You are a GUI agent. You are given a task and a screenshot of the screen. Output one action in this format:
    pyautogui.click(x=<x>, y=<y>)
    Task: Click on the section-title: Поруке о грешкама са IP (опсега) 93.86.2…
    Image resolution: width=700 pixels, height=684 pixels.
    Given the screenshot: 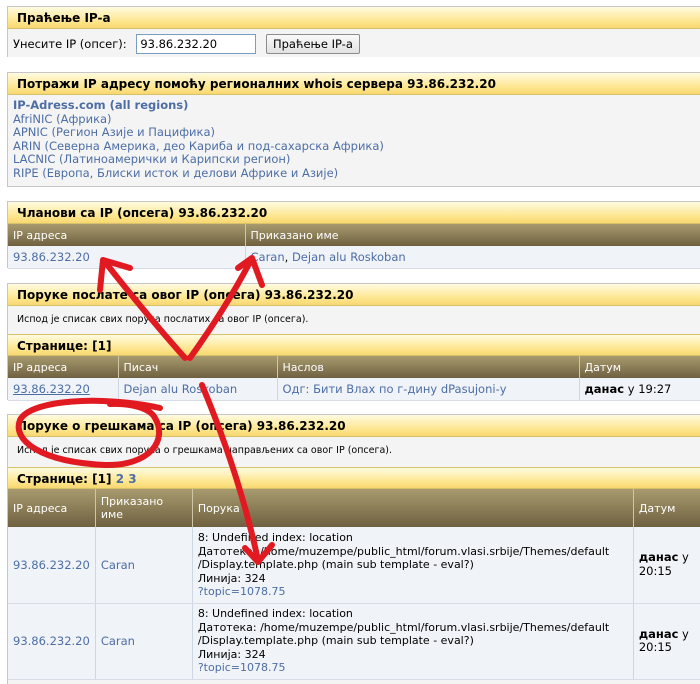 What is the action you would take?
    pyautogui.click(x=354, y=426)
    